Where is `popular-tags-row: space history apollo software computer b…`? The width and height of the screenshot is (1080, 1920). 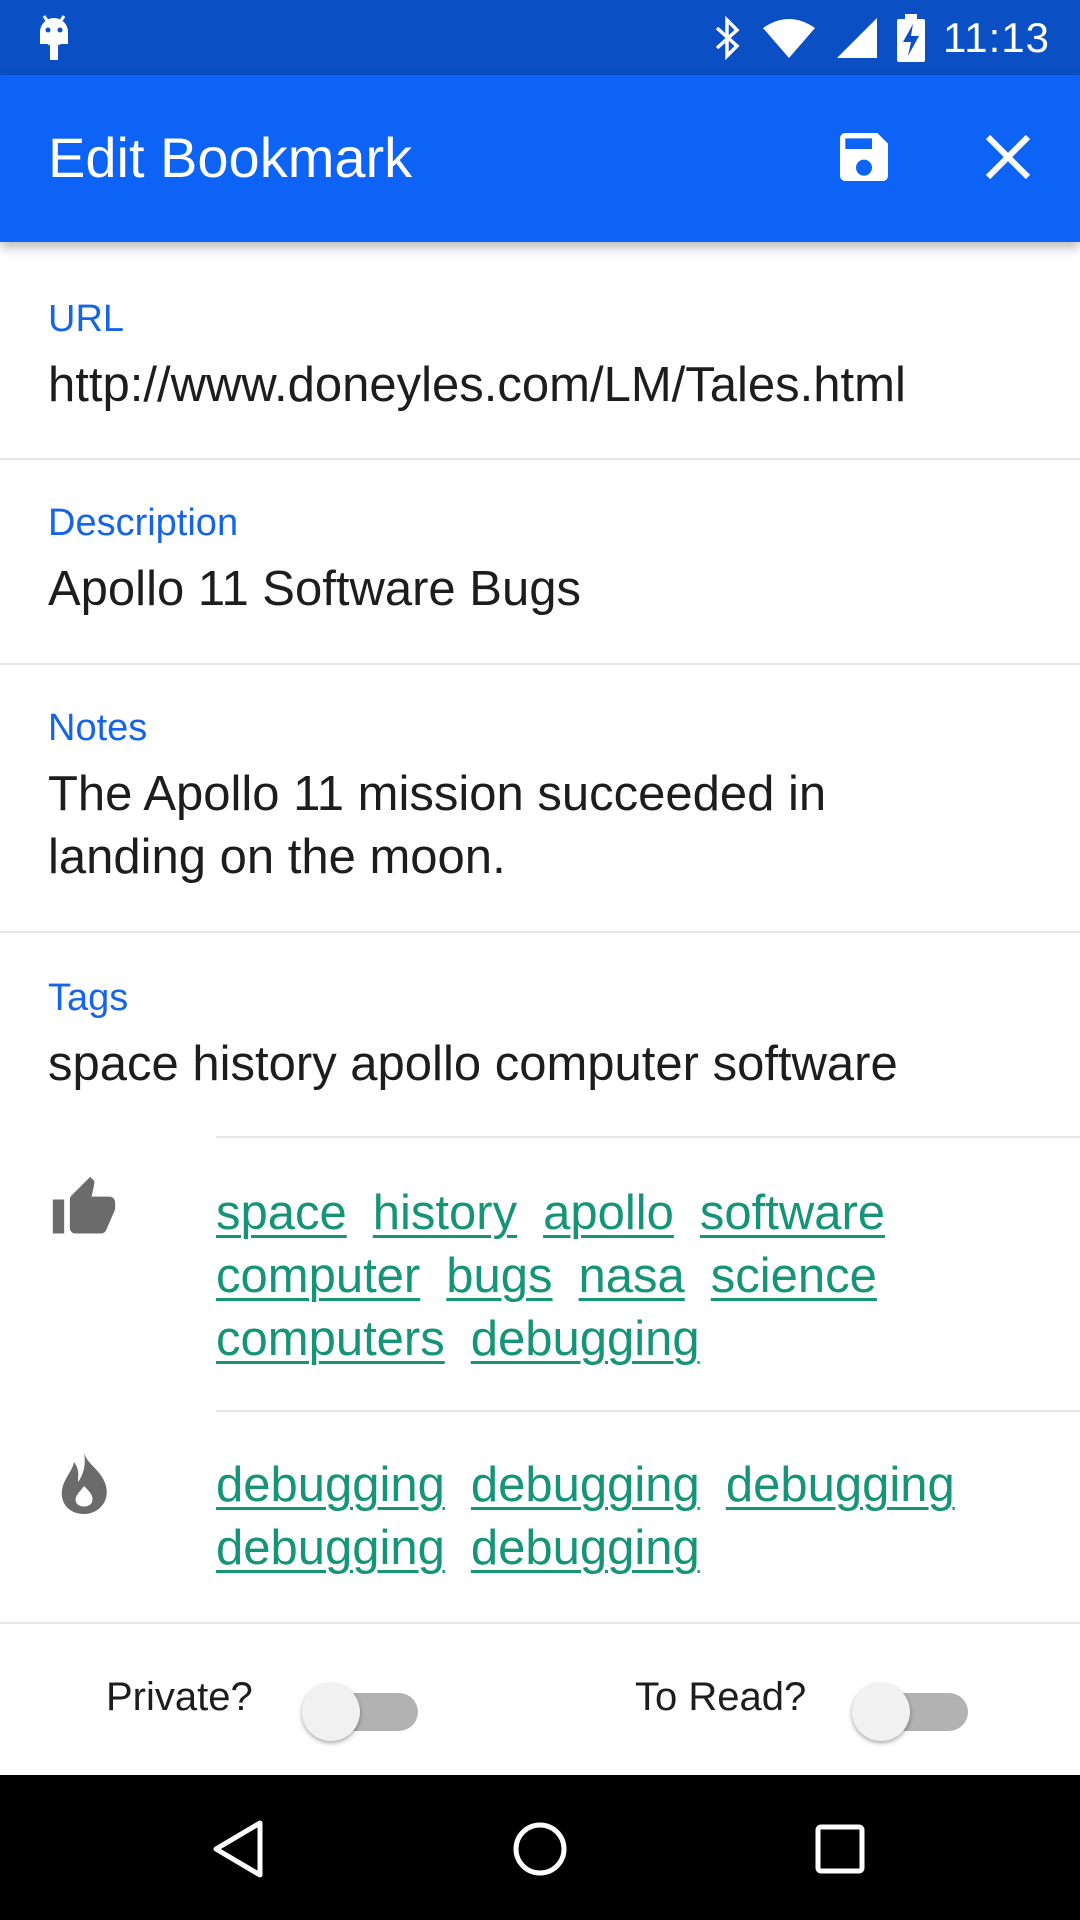 popular-tags-row: space history apollo software computer b… is located at coordinates (540, 1274).